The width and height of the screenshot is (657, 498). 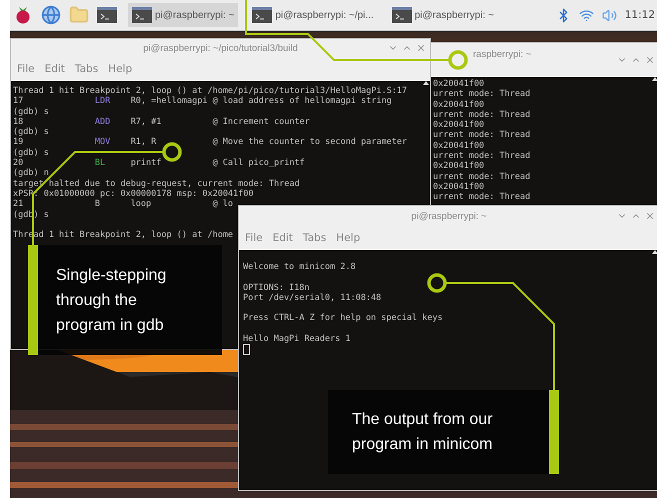 I want to click on line-number: 19, so click(x=18, y=142).